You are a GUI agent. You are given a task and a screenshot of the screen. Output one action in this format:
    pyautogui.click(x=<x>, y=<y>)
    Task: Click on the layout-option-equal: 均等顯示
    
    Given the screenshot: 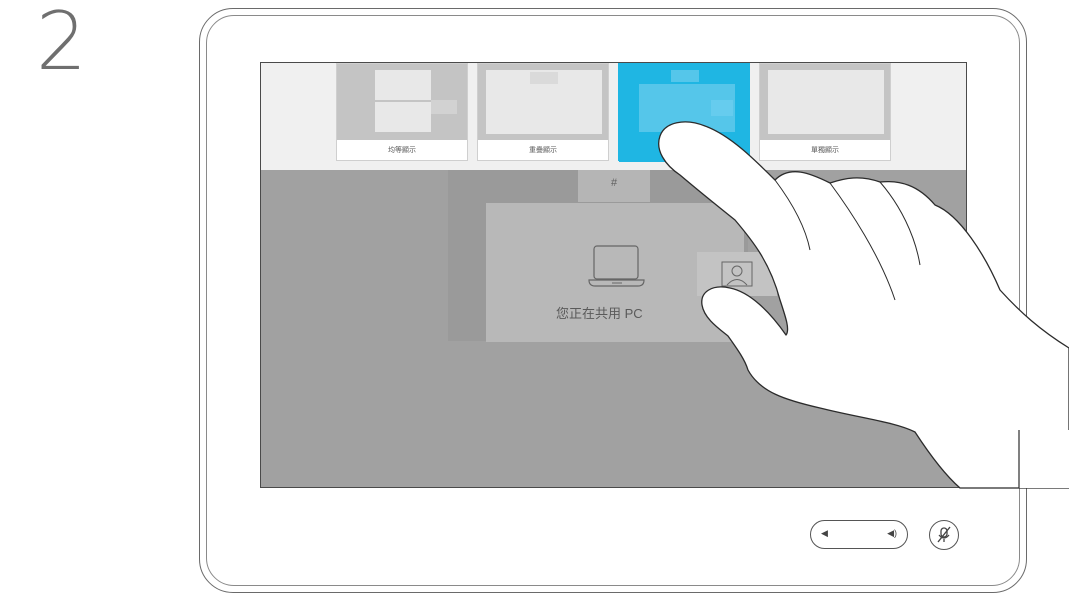 What is the action you would take?
    pyautogui.click(x=402, y=112)
    